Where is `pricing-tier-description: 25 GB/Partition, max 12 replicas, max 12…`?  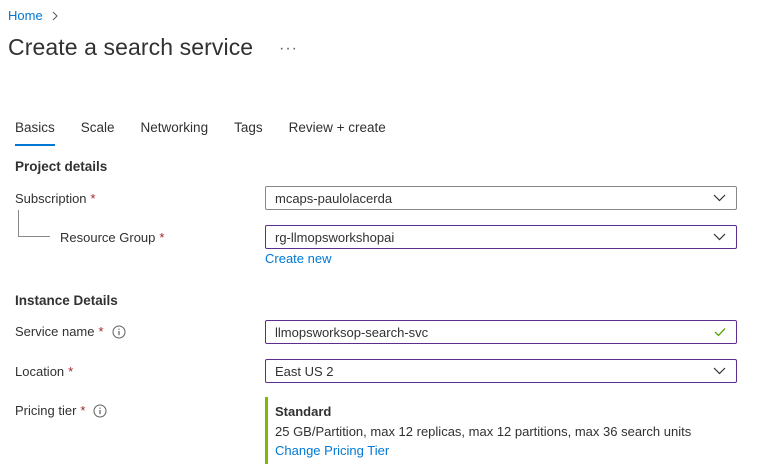 pricing-tier-description: 25 GB/Partition, max 12 replicas, max 12… is located at coordinates (483, 431).